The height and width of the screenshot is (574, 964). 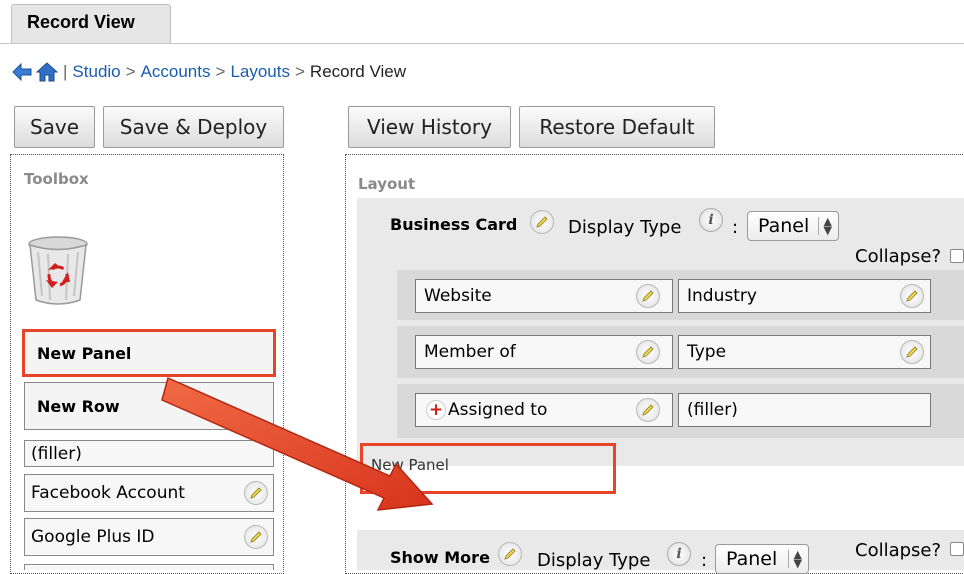 What do you see at coordinates (804, 296) in the screenshot?
I see `layout-field-industry: Industry` at bounding box center [804, 296].